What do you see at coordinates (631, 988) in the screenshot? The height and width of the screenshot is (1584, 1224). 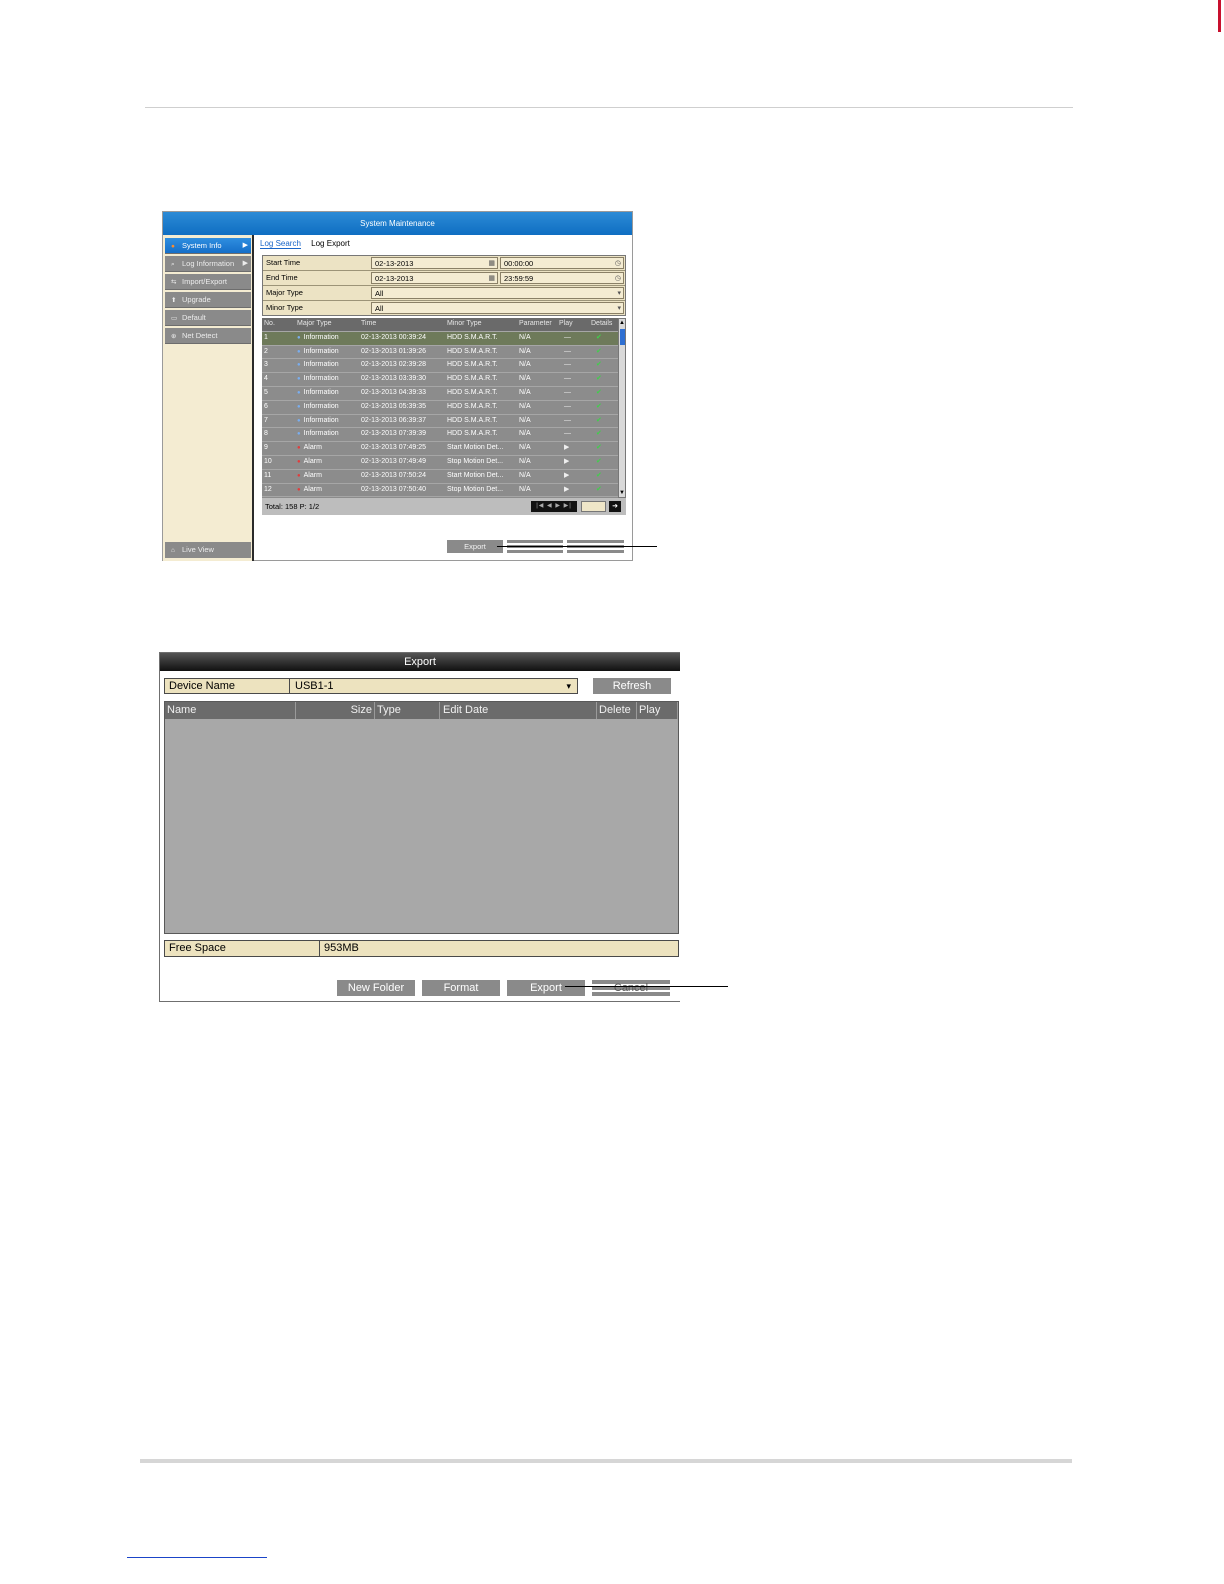 I see `cancel-button: Cancel` at bounding box center [631, 988].